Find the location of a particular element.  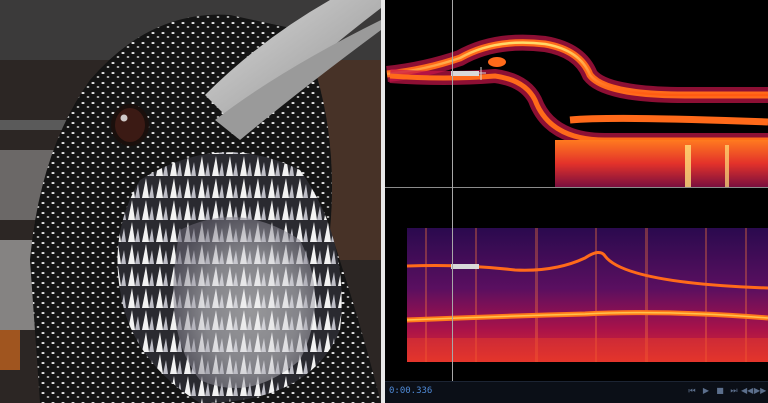

skip-forward-icon: ⏭ is located at coordinates (734, 391).